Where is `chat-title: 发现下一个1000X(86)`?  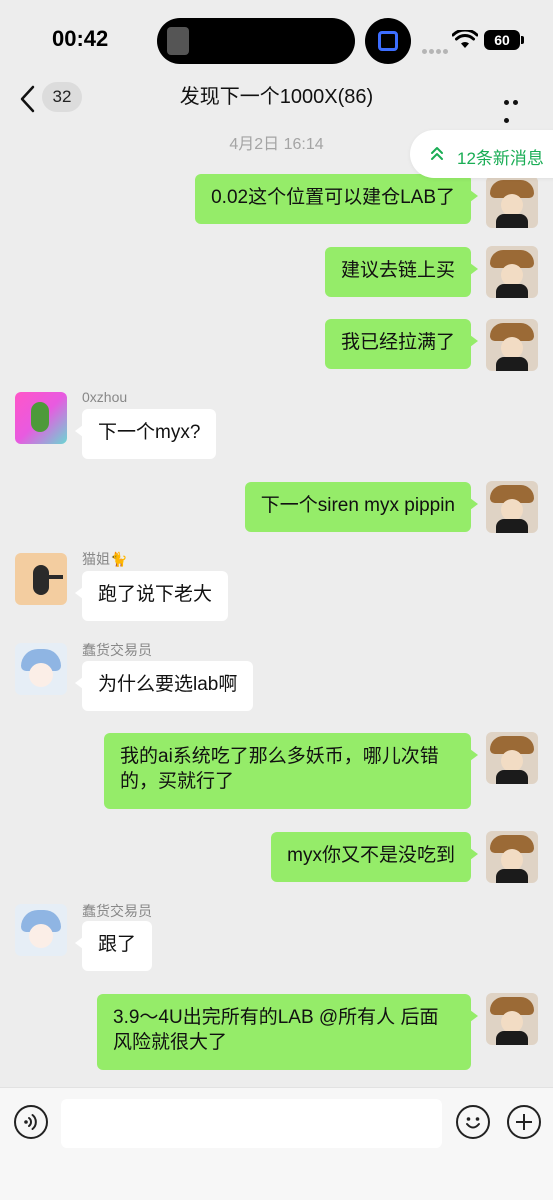 chat-title: 发现下一个1000X(86) is located at coordinates (276, 97).